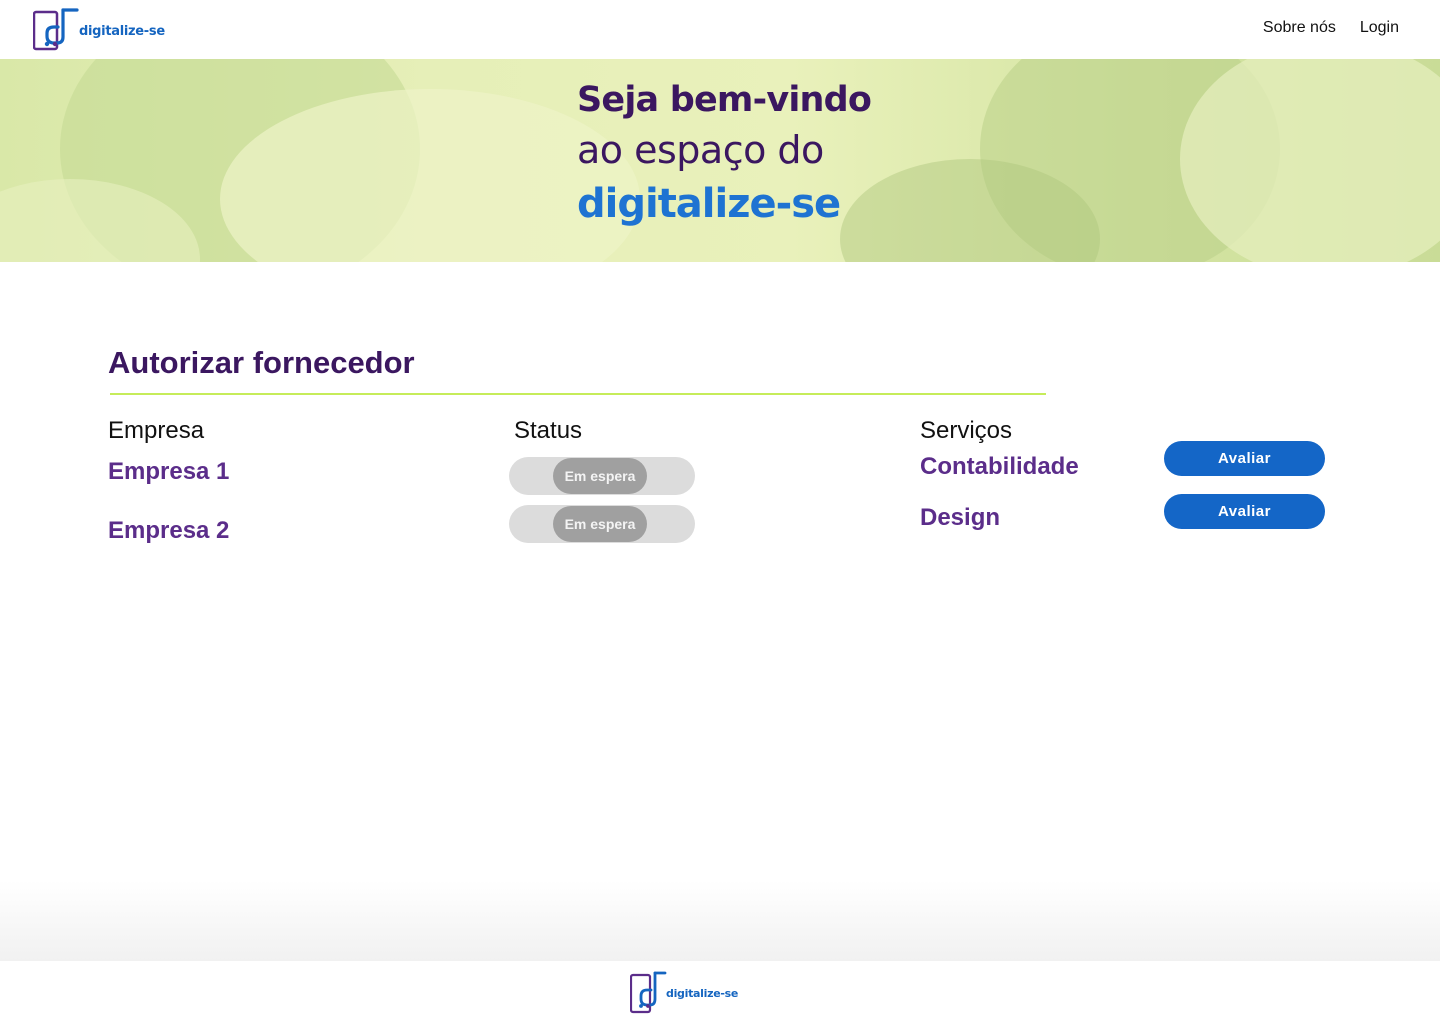 The height and width of the screenshot is (1024, 1440). I want to click on nav-link-login: Login, so click(1379, 28).